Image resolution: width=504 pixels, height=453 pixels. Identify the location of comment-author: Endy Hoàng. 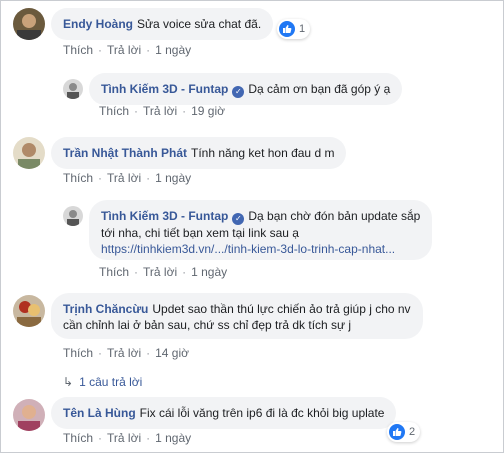
(98, 24).